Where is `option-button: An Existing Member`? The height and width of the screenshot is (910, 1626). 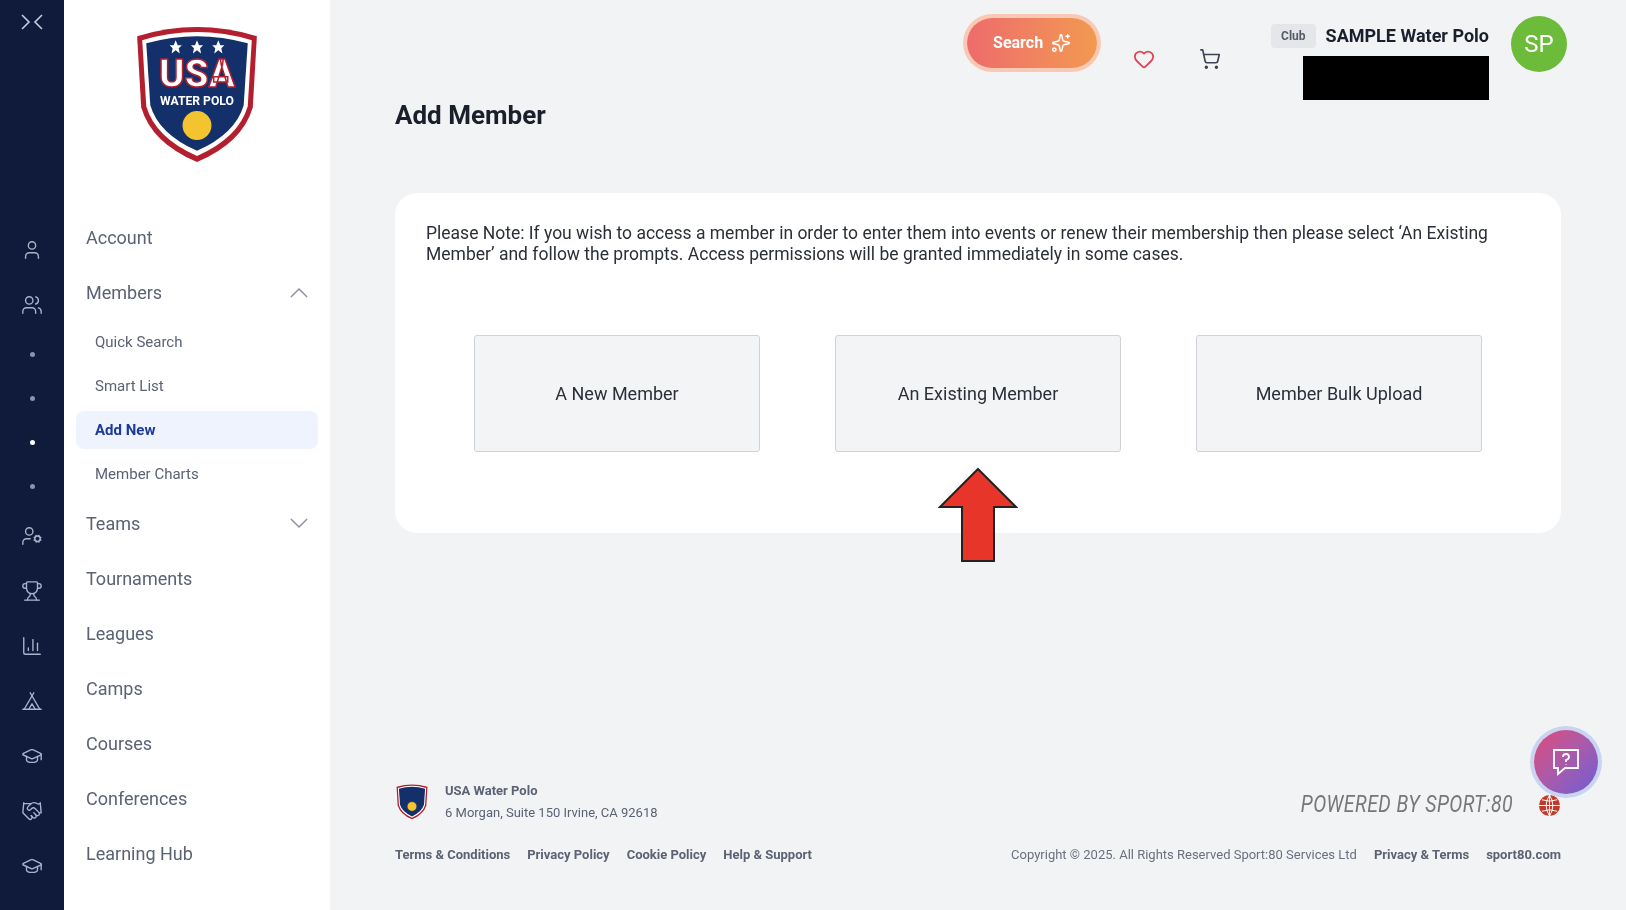 option-button: An Existing Member is located at coordinates (978, 393).